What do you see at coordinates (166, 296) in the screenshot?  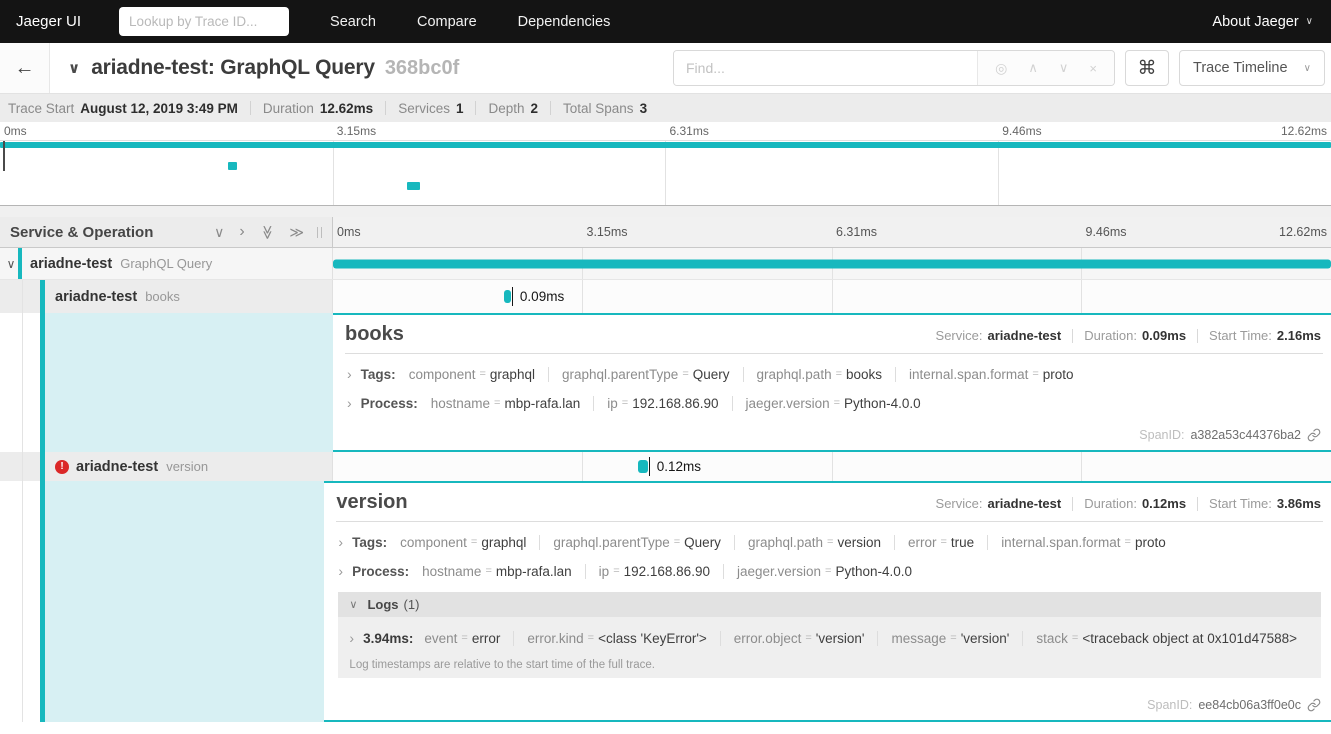 I see `span-name-books: ariadne-test books` at bounding box center [166, 296].